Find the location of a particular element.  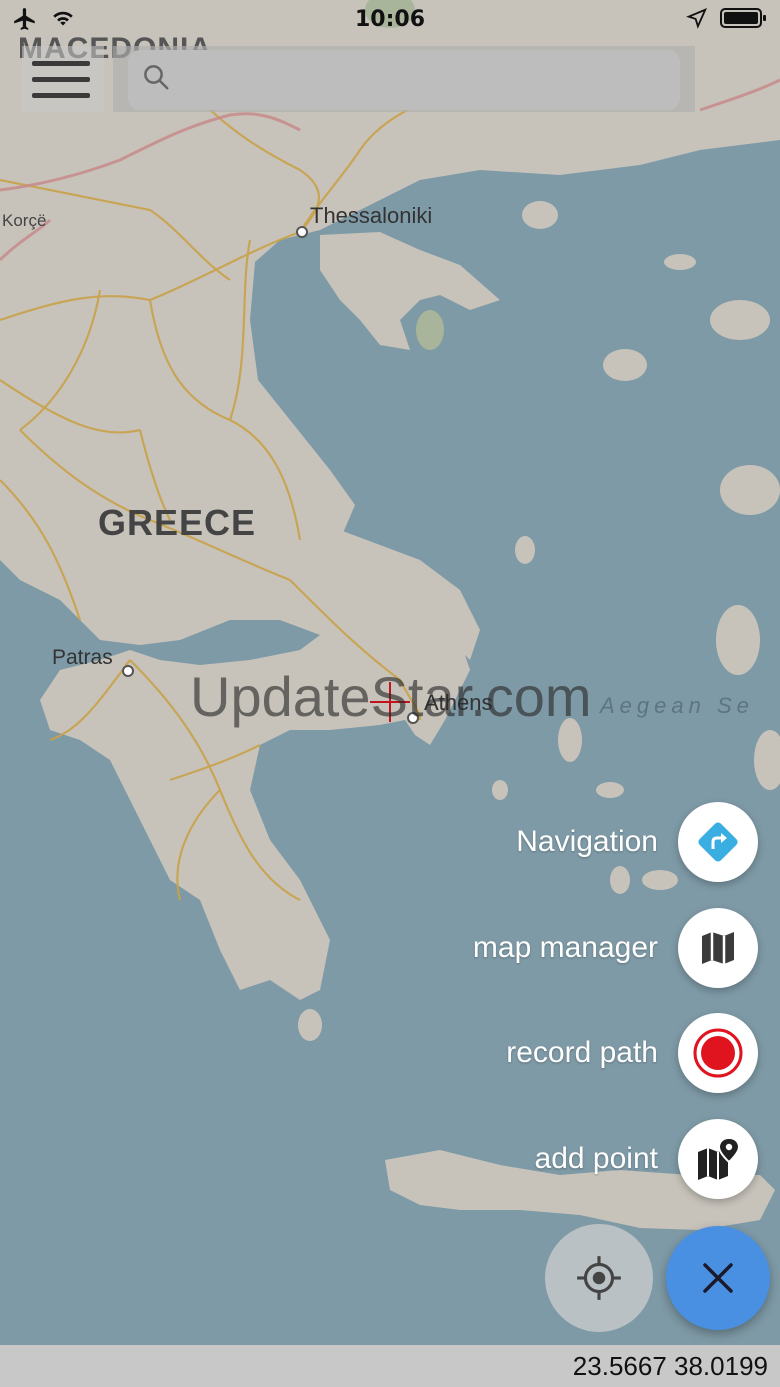

label-korce: Korçë is located at coordinates (24, 220).